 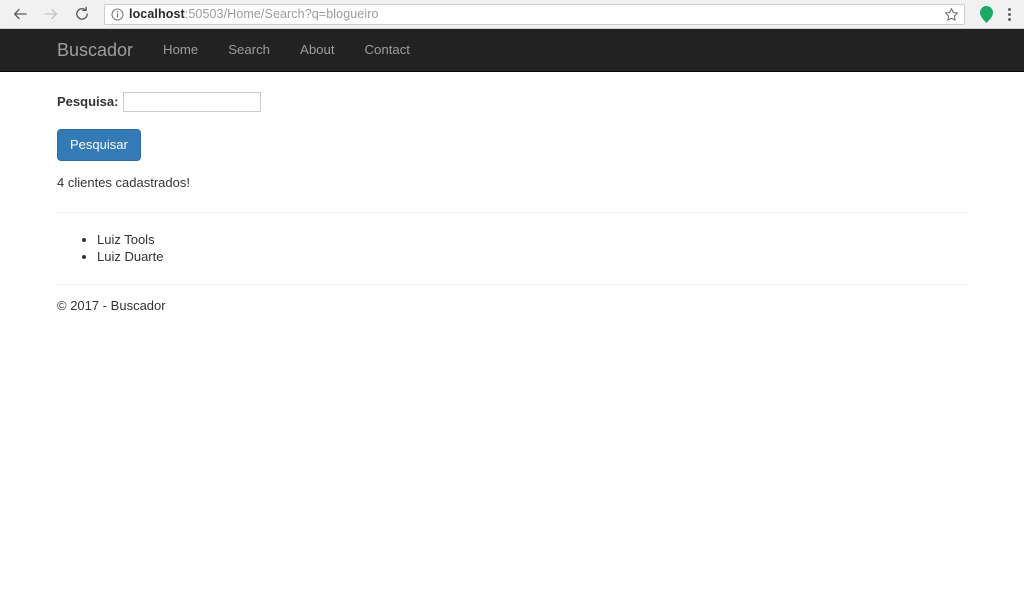 I want to click on back-arrow-icon, so click(x=20, y=14).